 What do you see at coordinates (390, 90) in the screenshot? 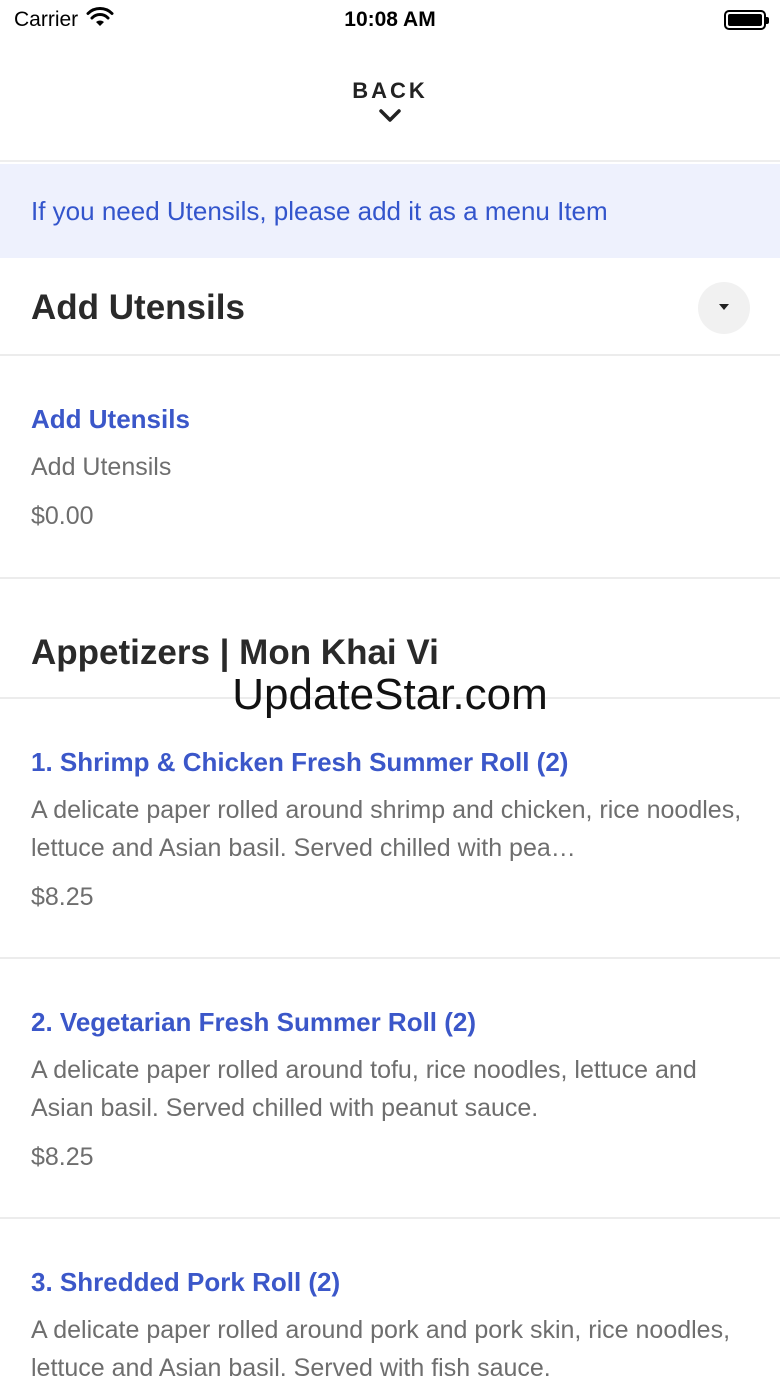
I see `back-label: BACK` at bounding box center [390, 90].